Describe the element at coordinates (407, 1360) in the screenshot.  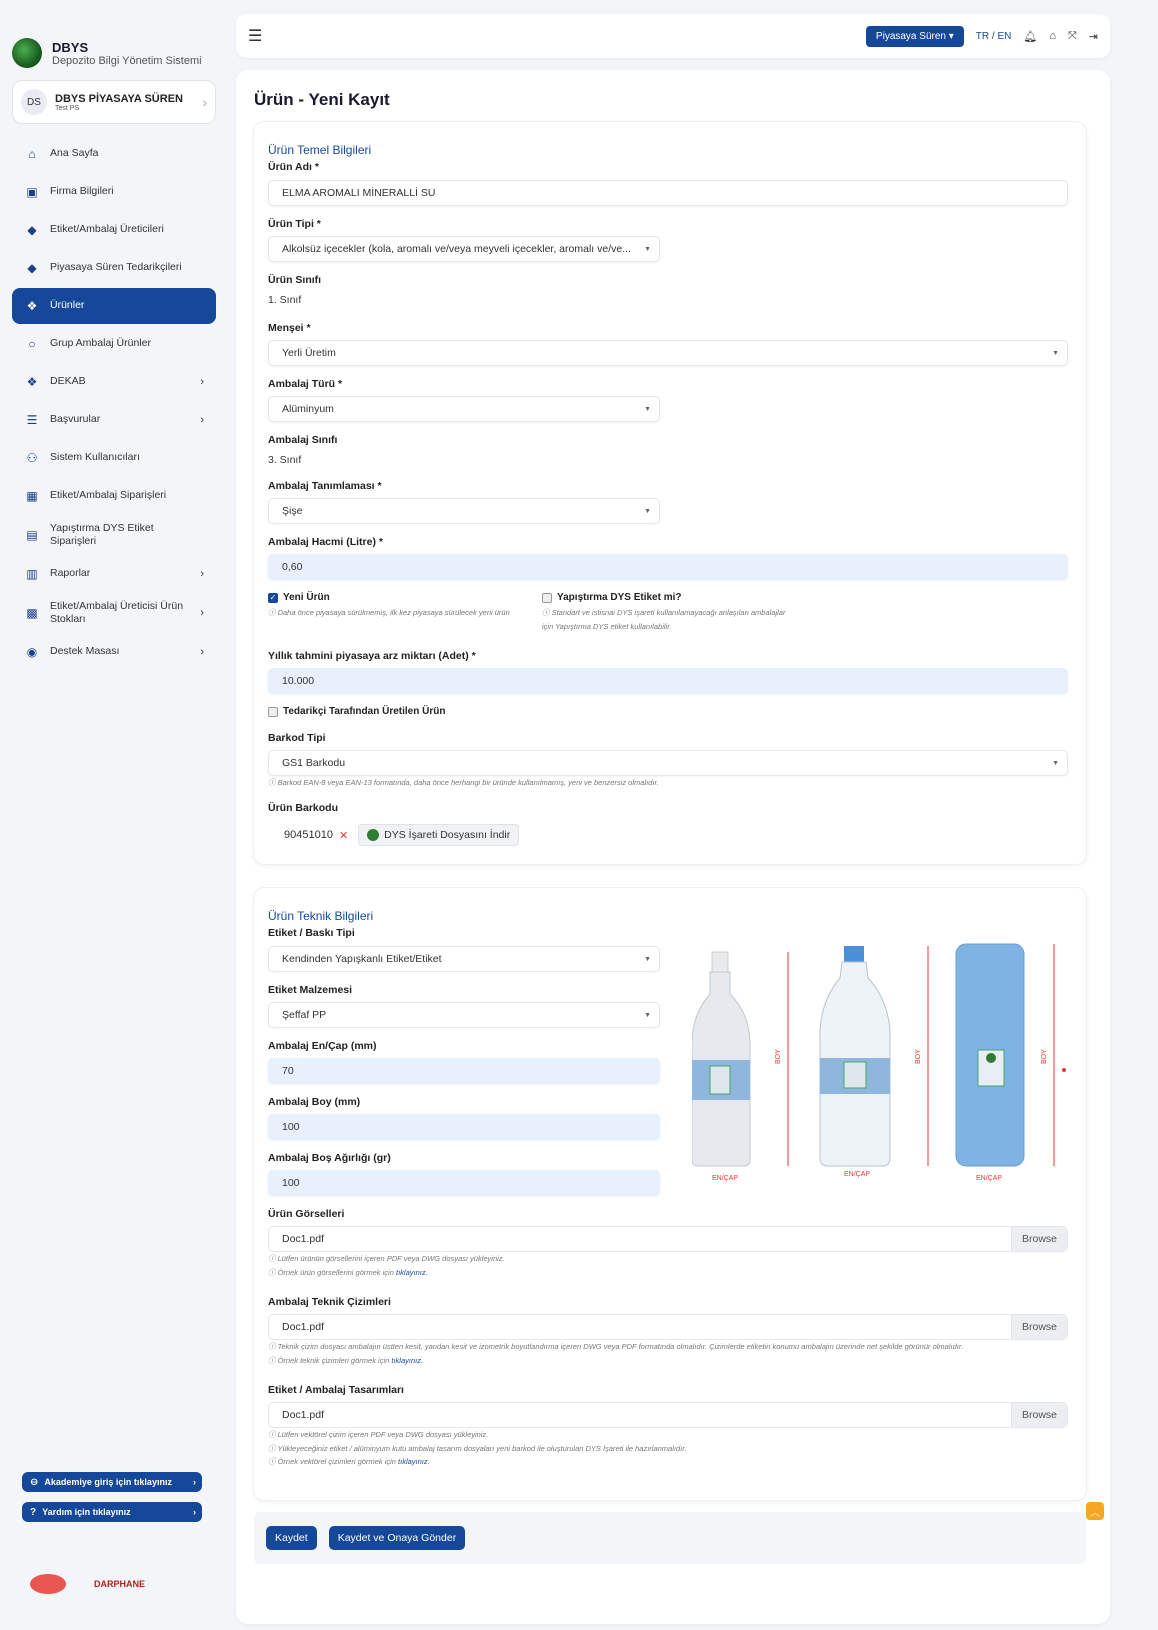
I see `drawings-example-link: tıklayınız.` at that location.